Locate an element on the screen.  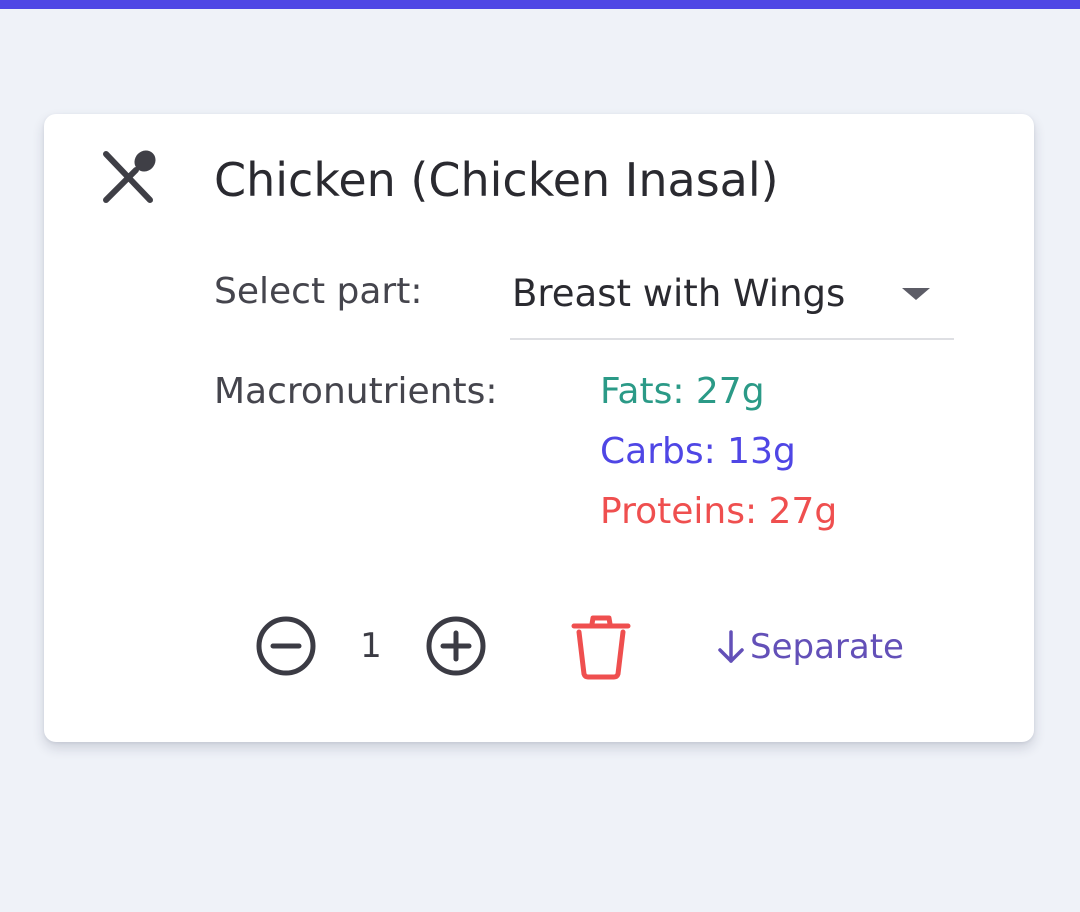
delete-button is located at coordinates (601, 647).